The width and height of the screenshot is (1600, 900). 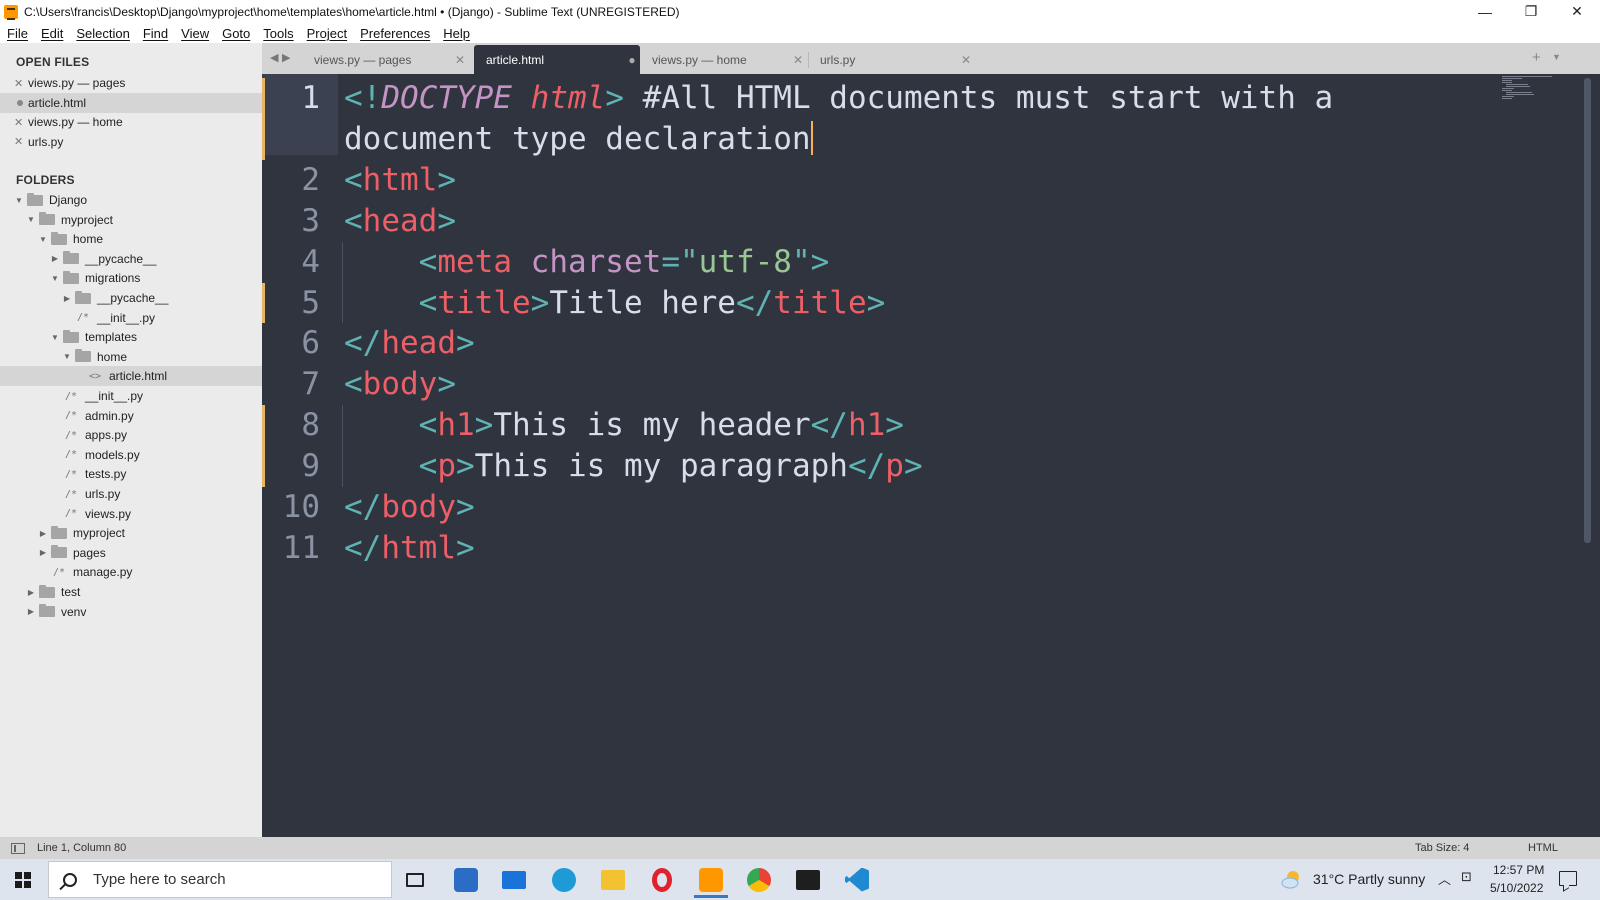 What do you see at coordinates (102, 33) in the screenshot?
I see `menu-selection: Selection` at bounding box center [102, 33].